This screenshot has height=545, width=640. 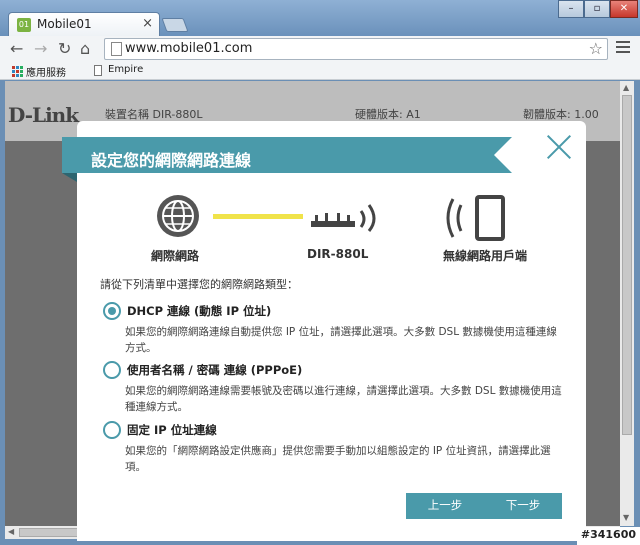 I want to click on title-bar: 01 Mobile01 × – ▫ ✕, so click(x=320, y=18).